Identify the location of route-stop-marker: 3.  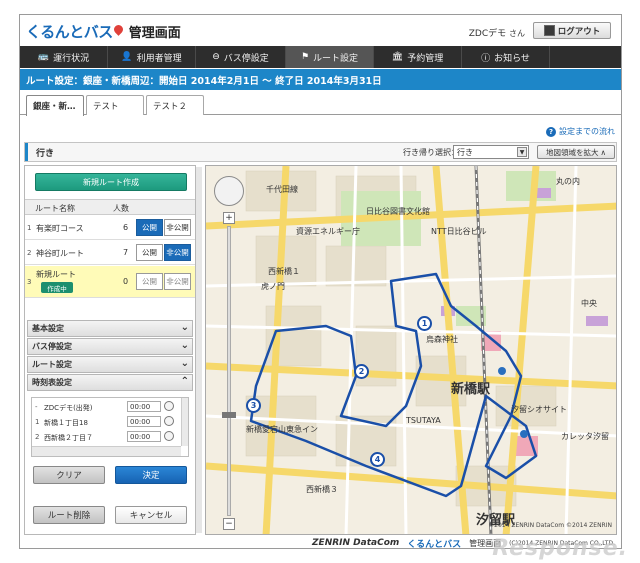
(253, 405).